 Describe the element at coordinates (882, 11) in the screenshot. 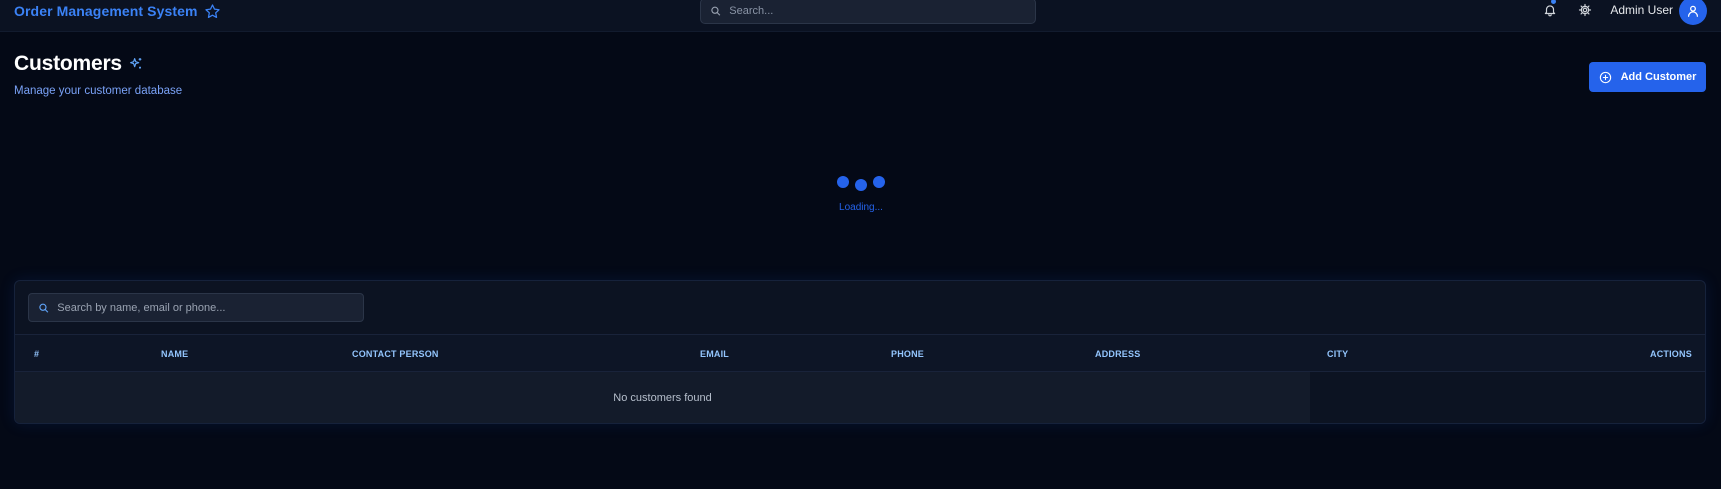

I see `global-search-input` at that location.